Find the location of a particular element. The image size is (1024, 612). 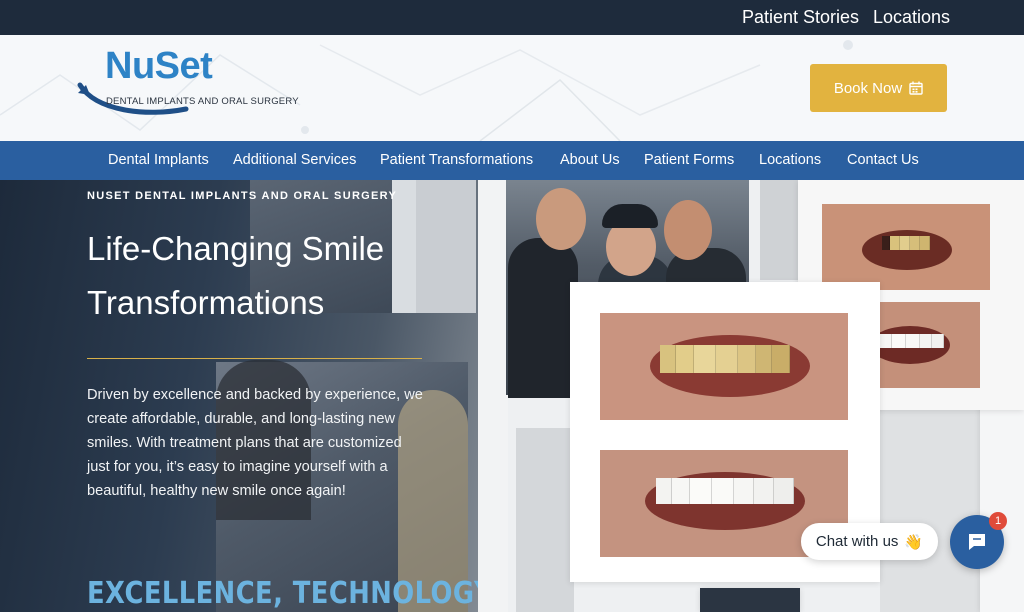

after-smile-photo is located at coordinates (930, 345).